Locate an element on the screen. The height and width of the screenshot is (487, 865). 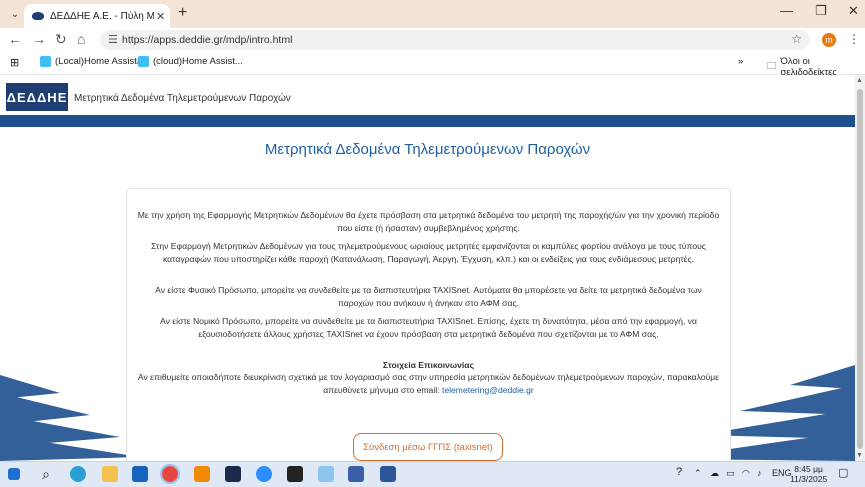
apps-grid-icon: ⊞ is located at coordinates (14, 62).